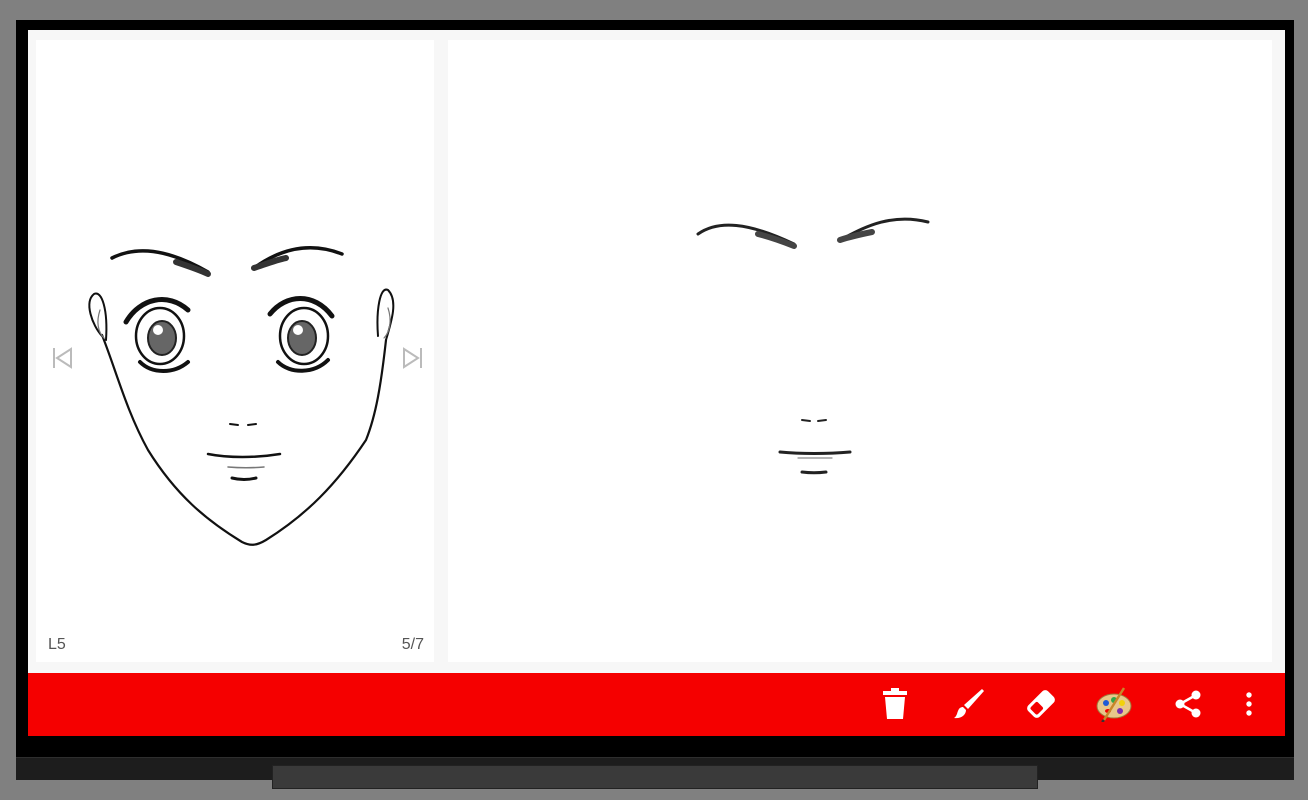 This screenshot has height=800, width=1308. I want to click on more-options-button, so click(1249, 704).